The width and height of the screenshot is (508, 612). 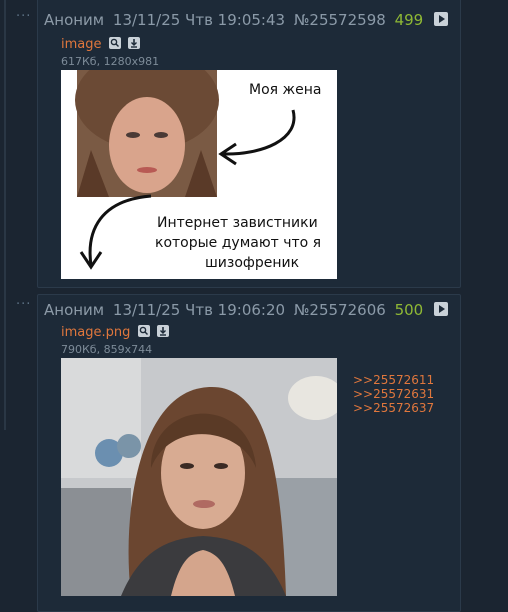 I want to click on file-line: image, so click(x=100, y=44).